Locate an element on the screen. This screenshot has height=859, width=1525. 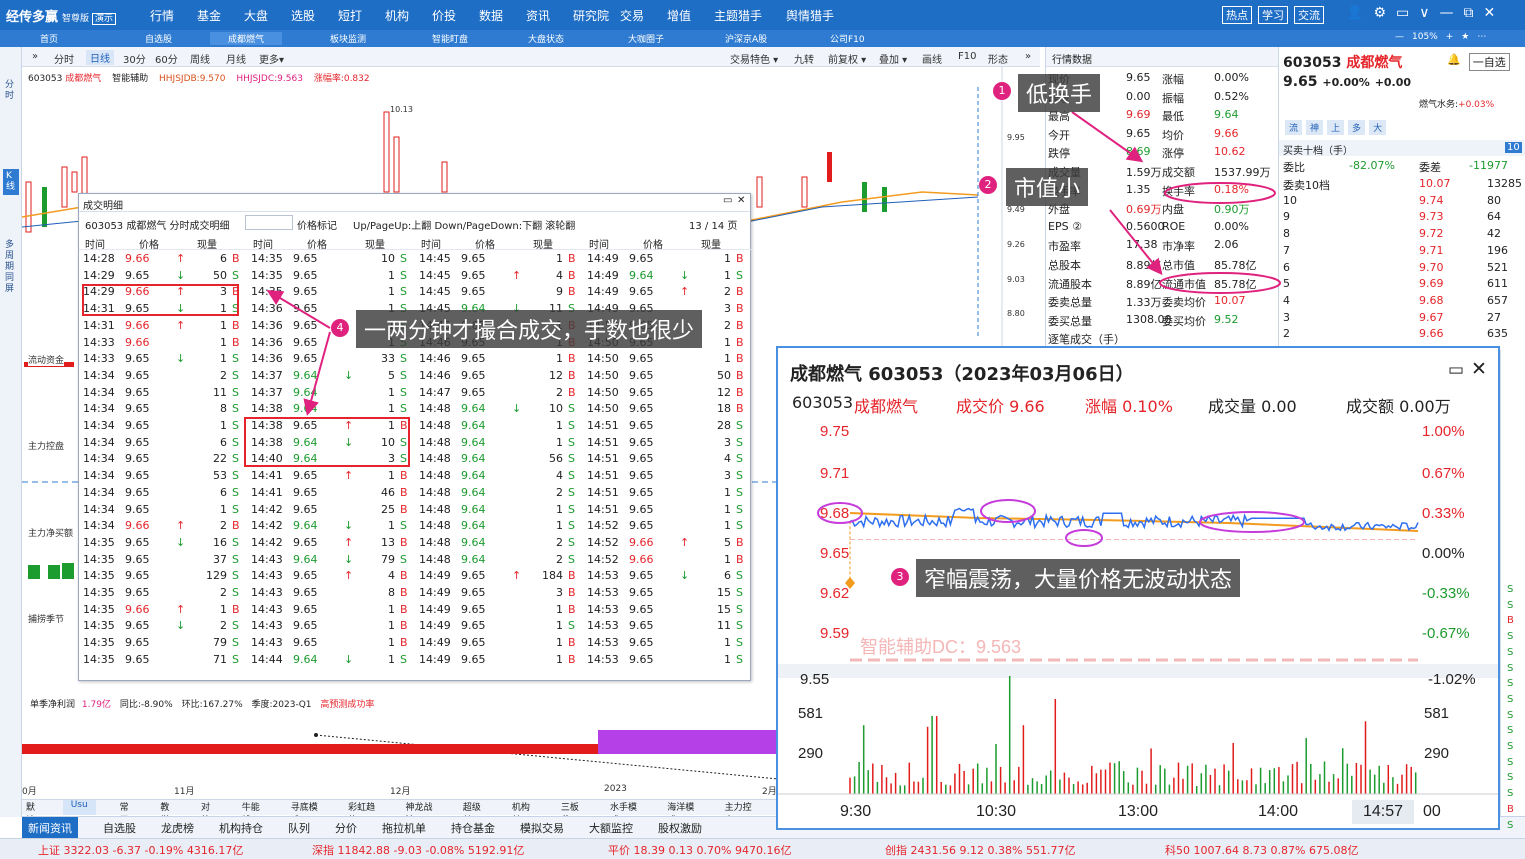
info-tab: 持仓基金 is located at coordinates (470, 828).